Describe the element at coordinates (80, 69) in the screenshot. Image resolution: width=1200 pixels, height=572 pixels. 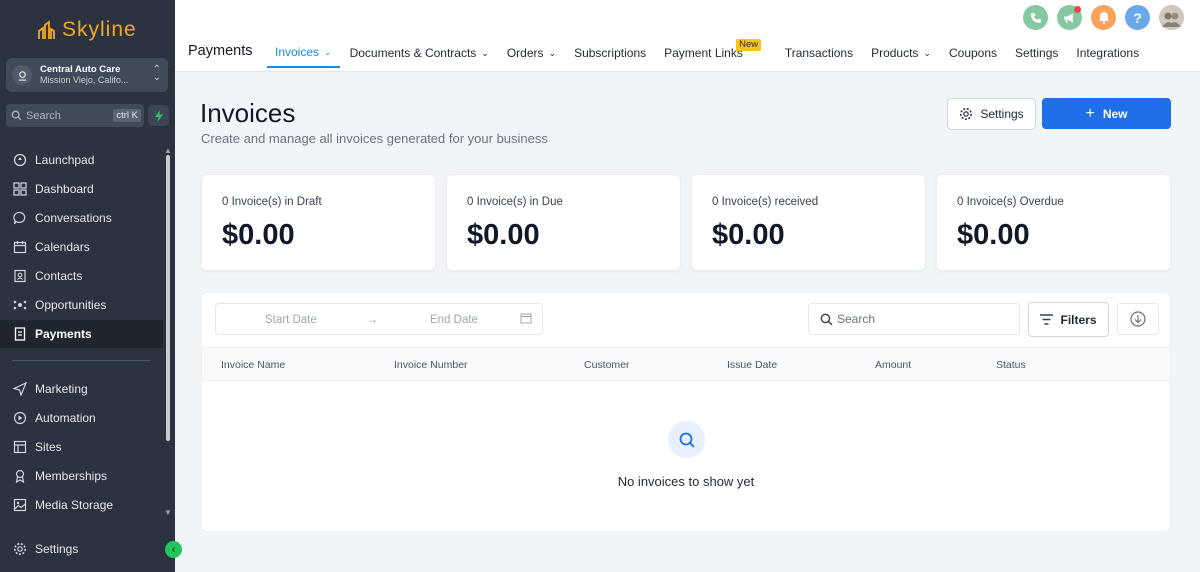
I see `location-name: Central Auto Care` at that location.